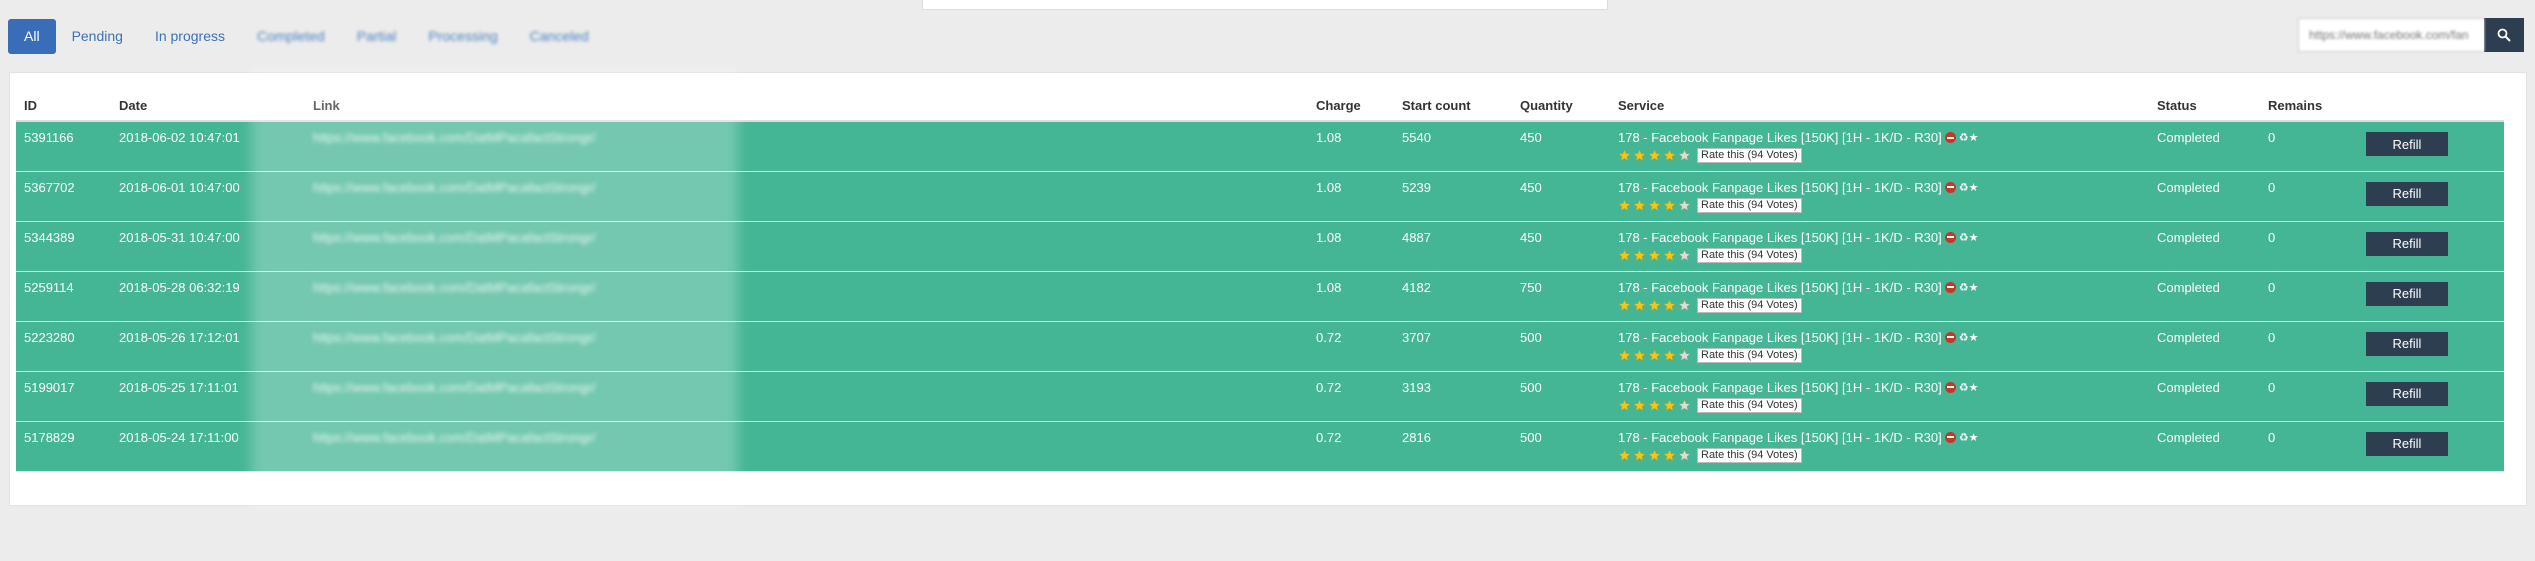 This screenshot has width=2535, height=561. Describe the element at coordinates (1879, 106) in the screenshot. I see `col-service: Service` at that location.